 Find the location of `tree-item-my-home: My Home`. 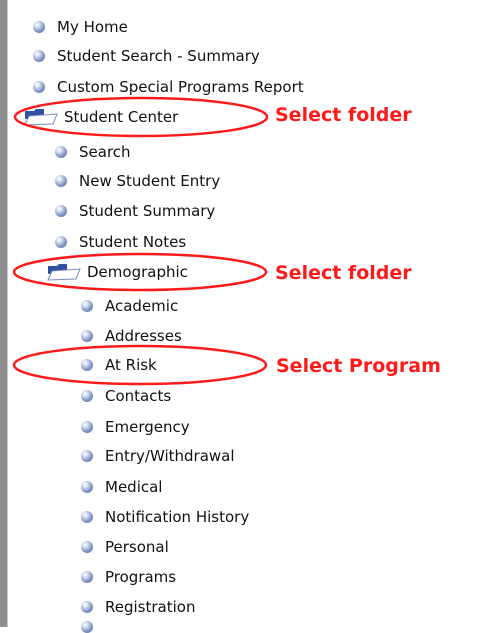

tree-item-my-home: My Home is located at coordinates (80, 27).